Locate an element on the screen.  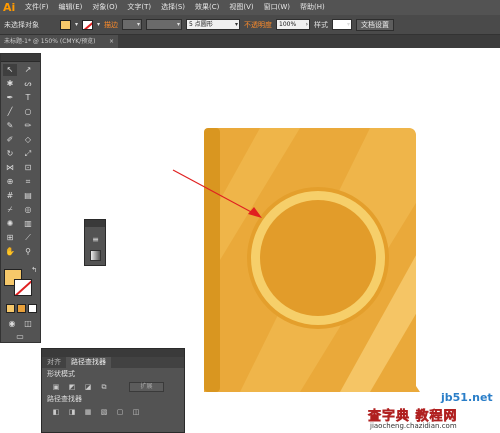
app-logo: Ai is located at coordinates (9, 7).